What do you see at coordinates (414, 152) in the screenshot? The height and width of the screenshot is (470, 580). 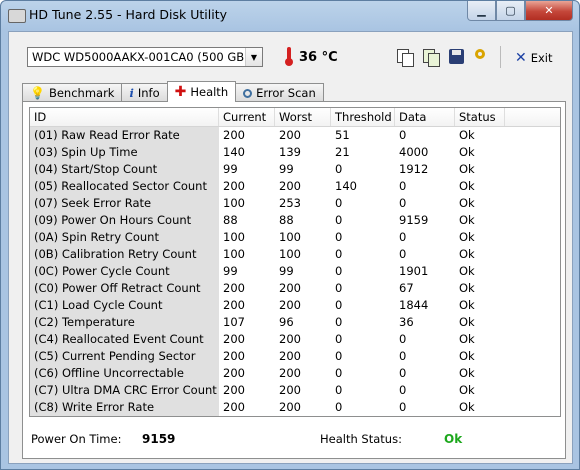 I see `attr-data: 4000` at bounding box center [414, 152].